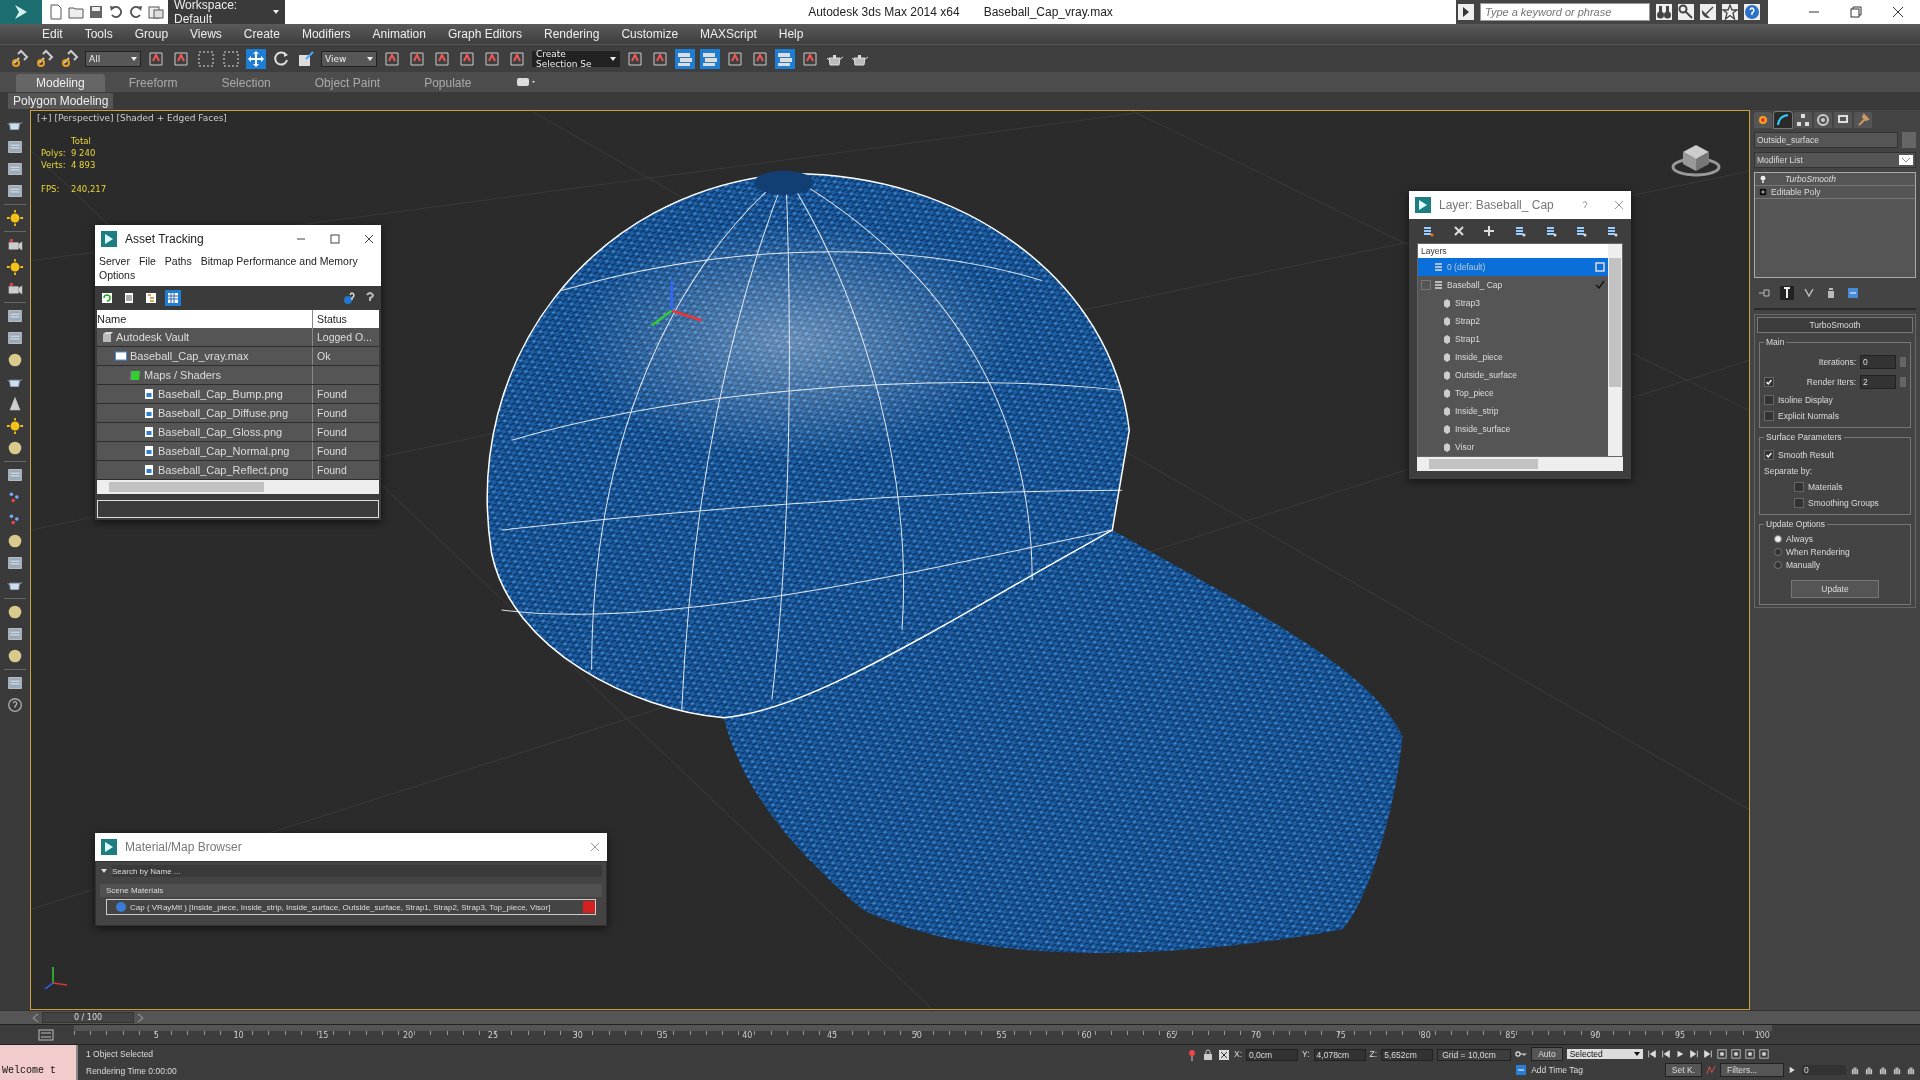 This screenshot has width=1920, height=1080. I want to click on menu-item: Bitmap Performance and Memory, so click(279, 261).